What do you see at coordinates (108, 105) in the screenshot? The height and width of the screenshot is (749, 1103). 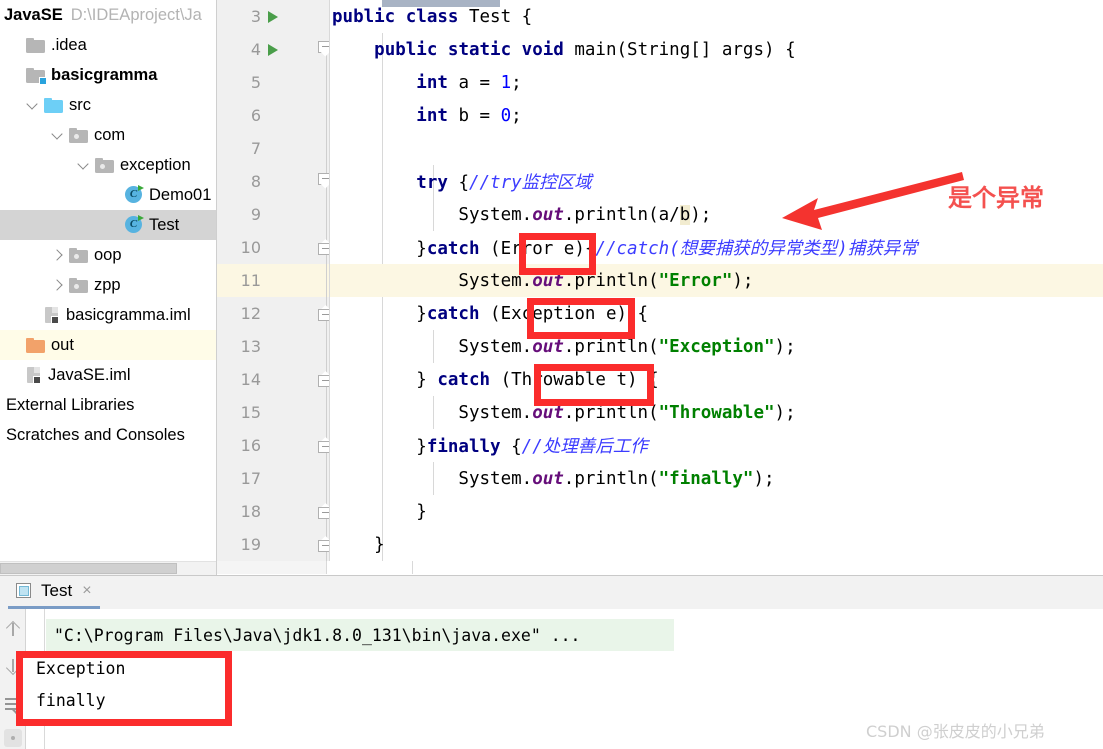 I see `sidebar-item-src: src` at bounding box center [108, 105].